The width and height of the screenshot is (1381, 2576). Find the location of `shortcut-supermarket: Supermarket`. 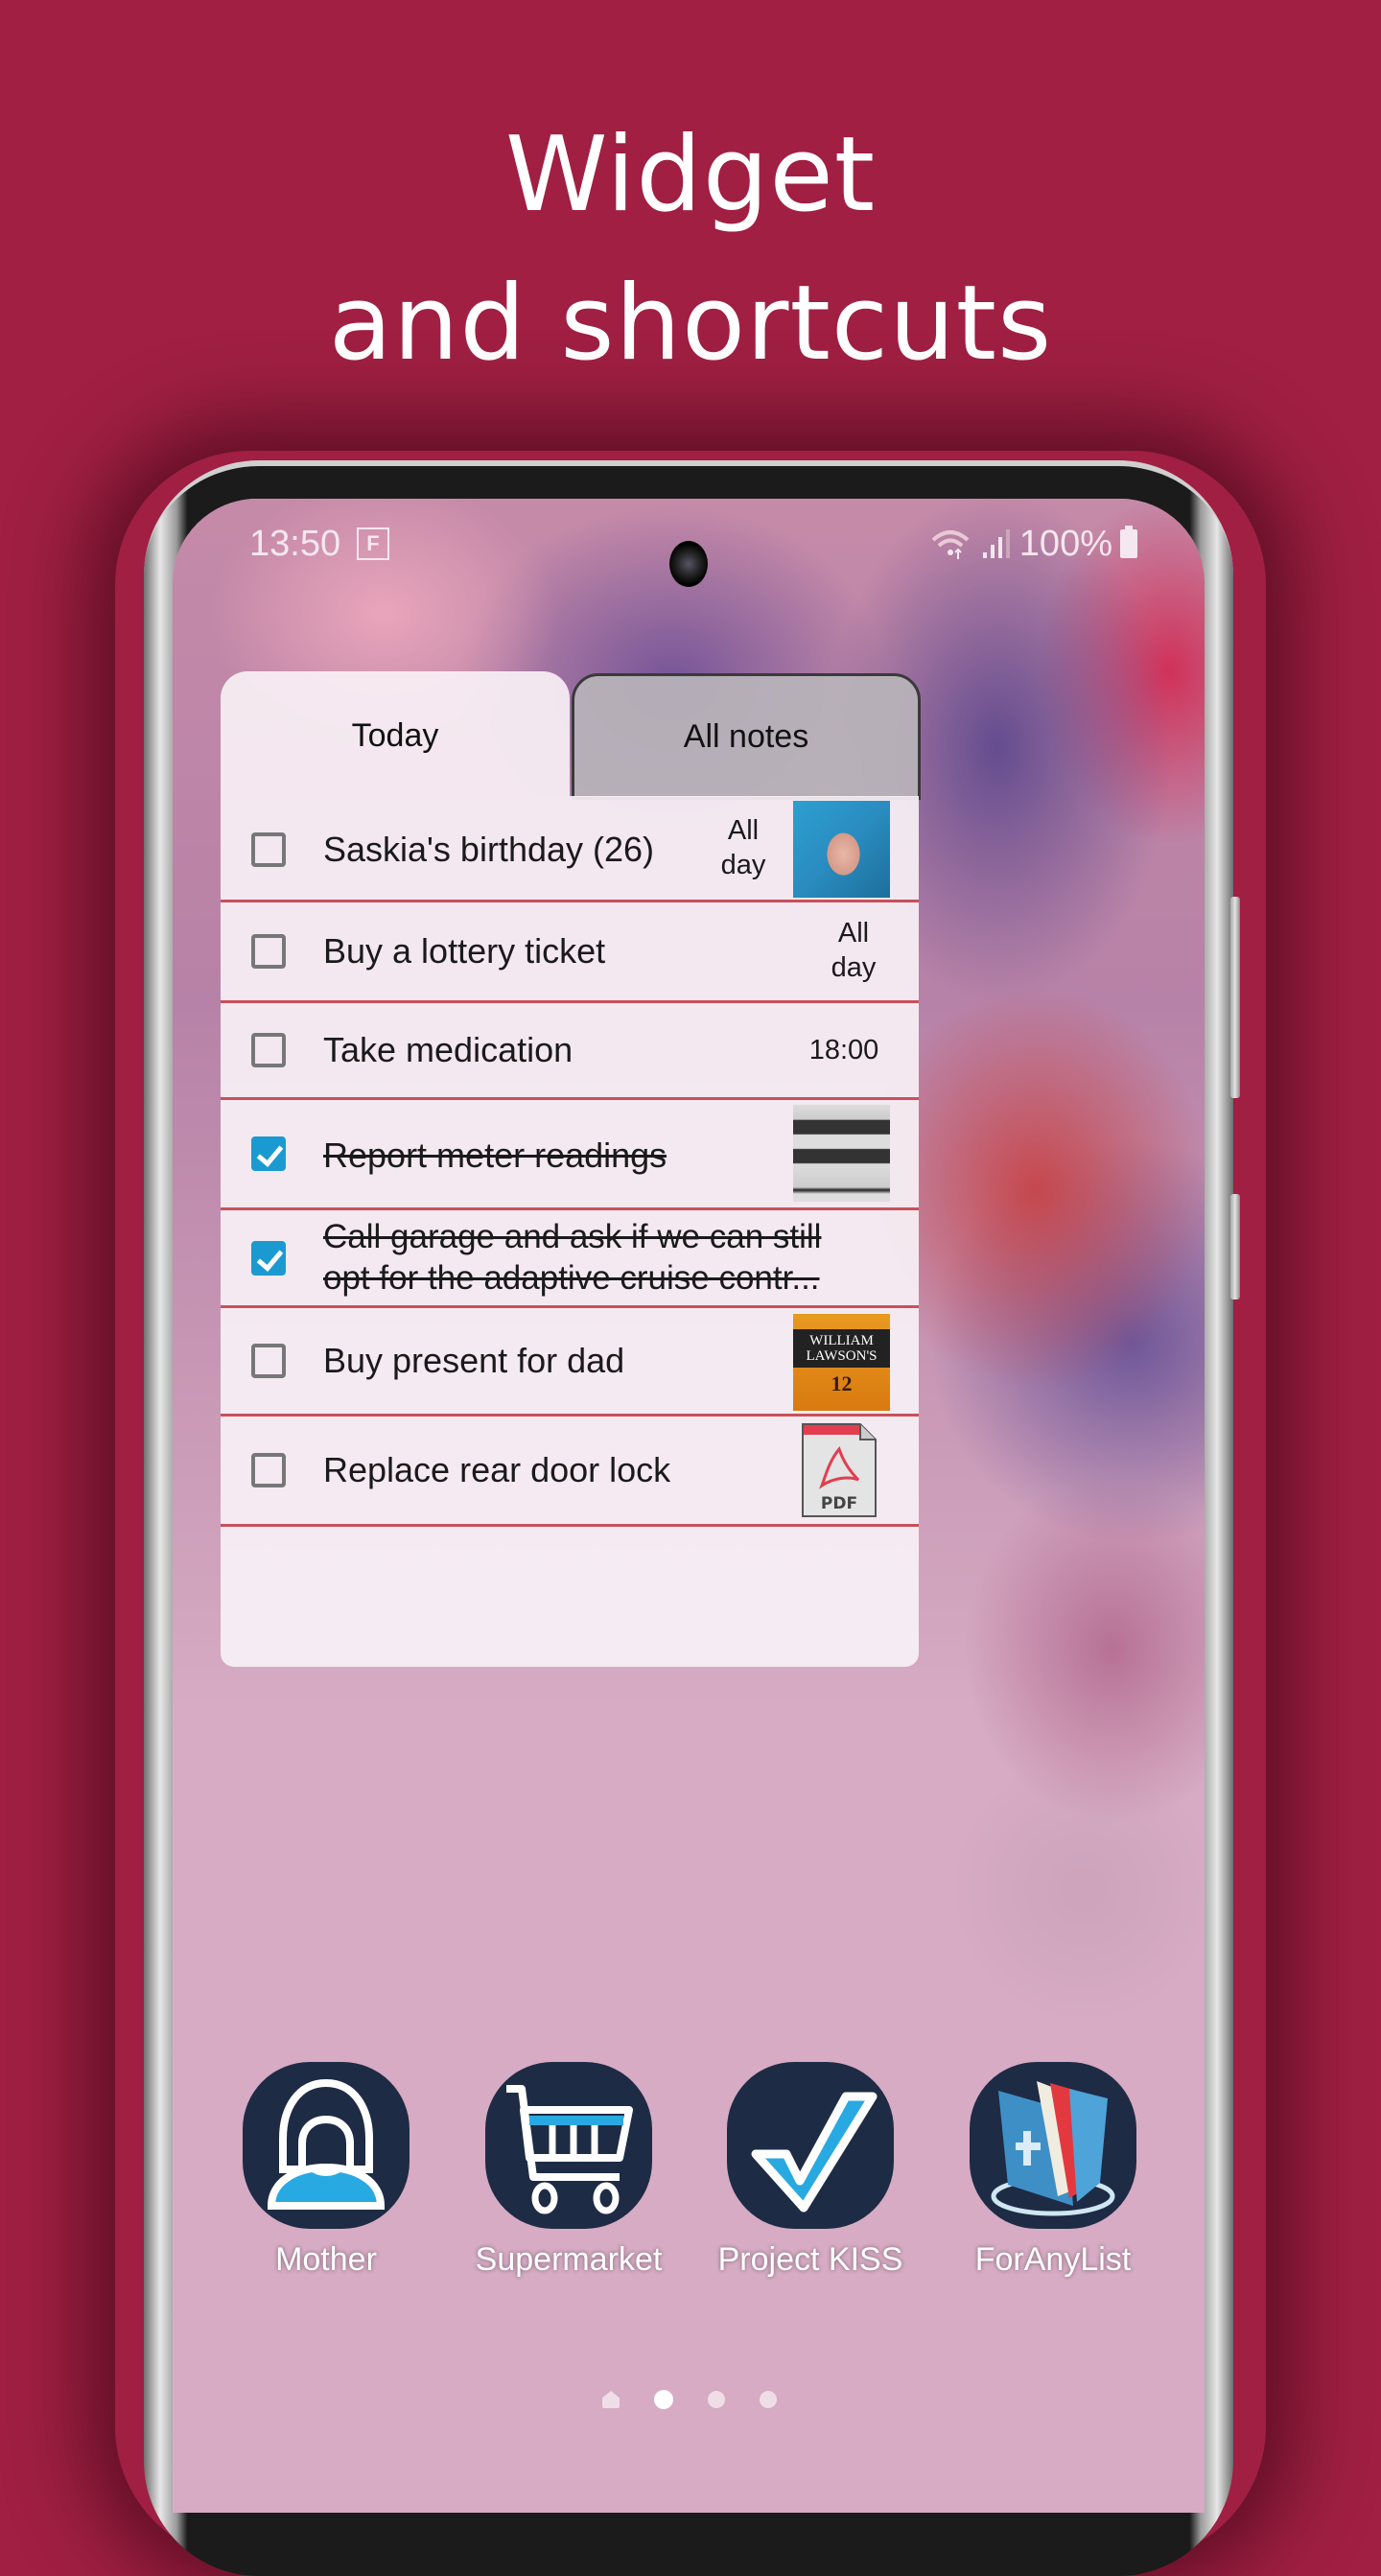

shortcut-supermarket: Supermarket is located at coordinates (568, 2170).